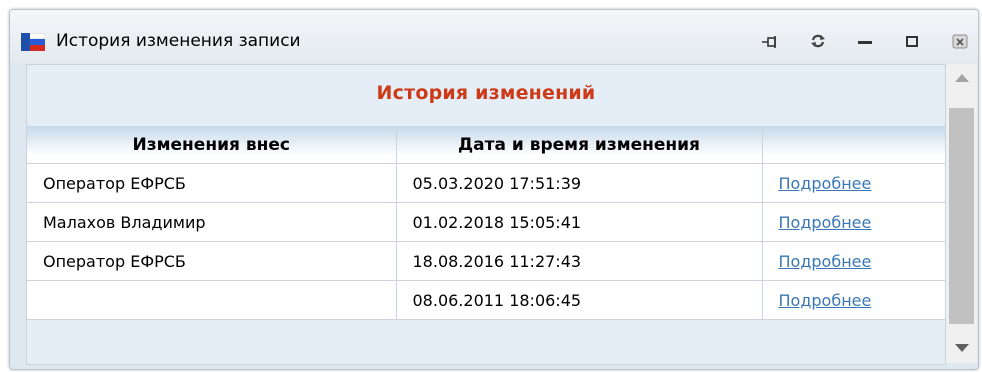  What do you see at coordinates (178, 41) in the screenshot?
I see `window-title: История изменения записи` at bounding box center [178, 41].